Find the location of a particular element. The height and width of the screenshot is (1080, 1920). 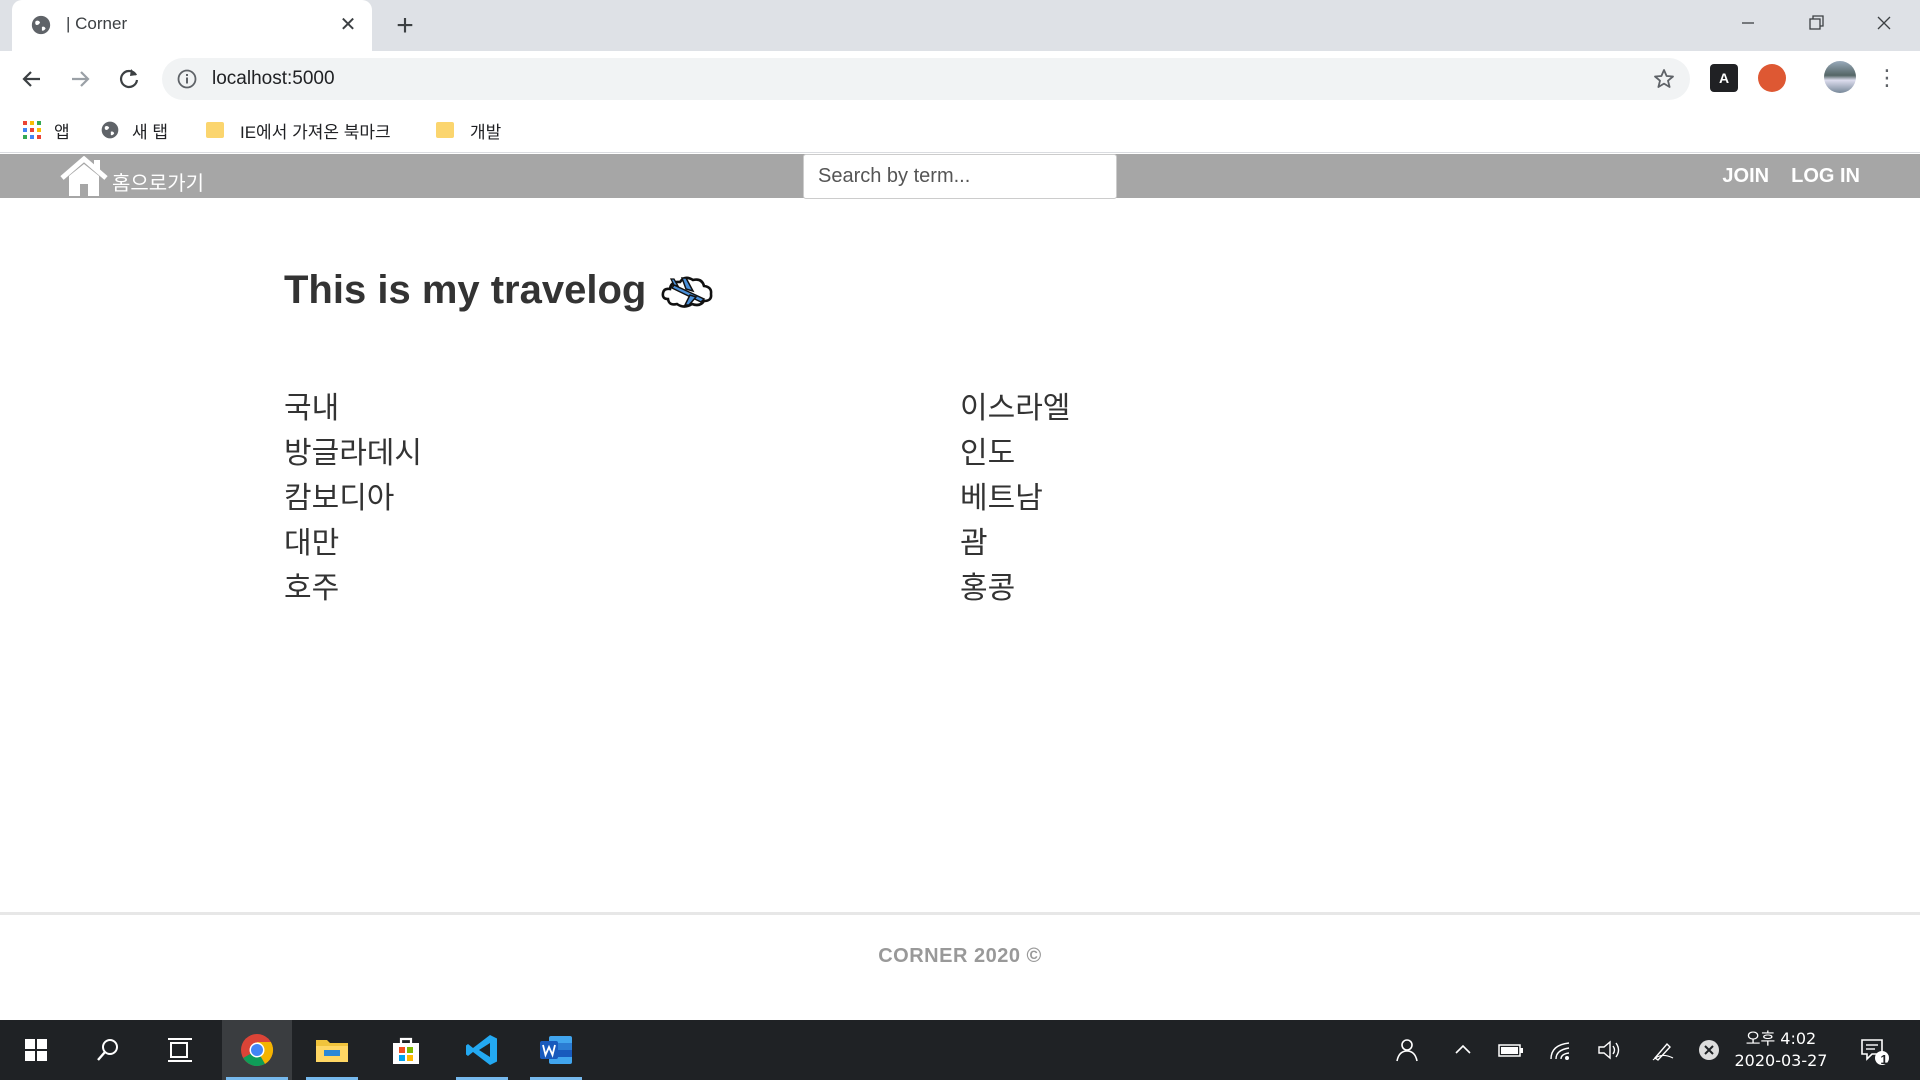

destination-list-left: 국내 방글라데시 캄보디아 대만 호주 is located at coordinates (622, 498).